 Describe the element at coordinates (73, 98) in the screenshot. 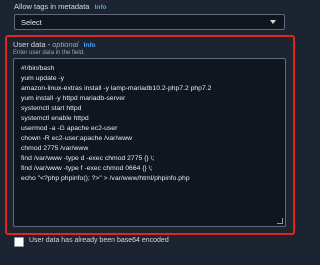

I see `script-line: yum install -y httpd mariadb-server` at that location.